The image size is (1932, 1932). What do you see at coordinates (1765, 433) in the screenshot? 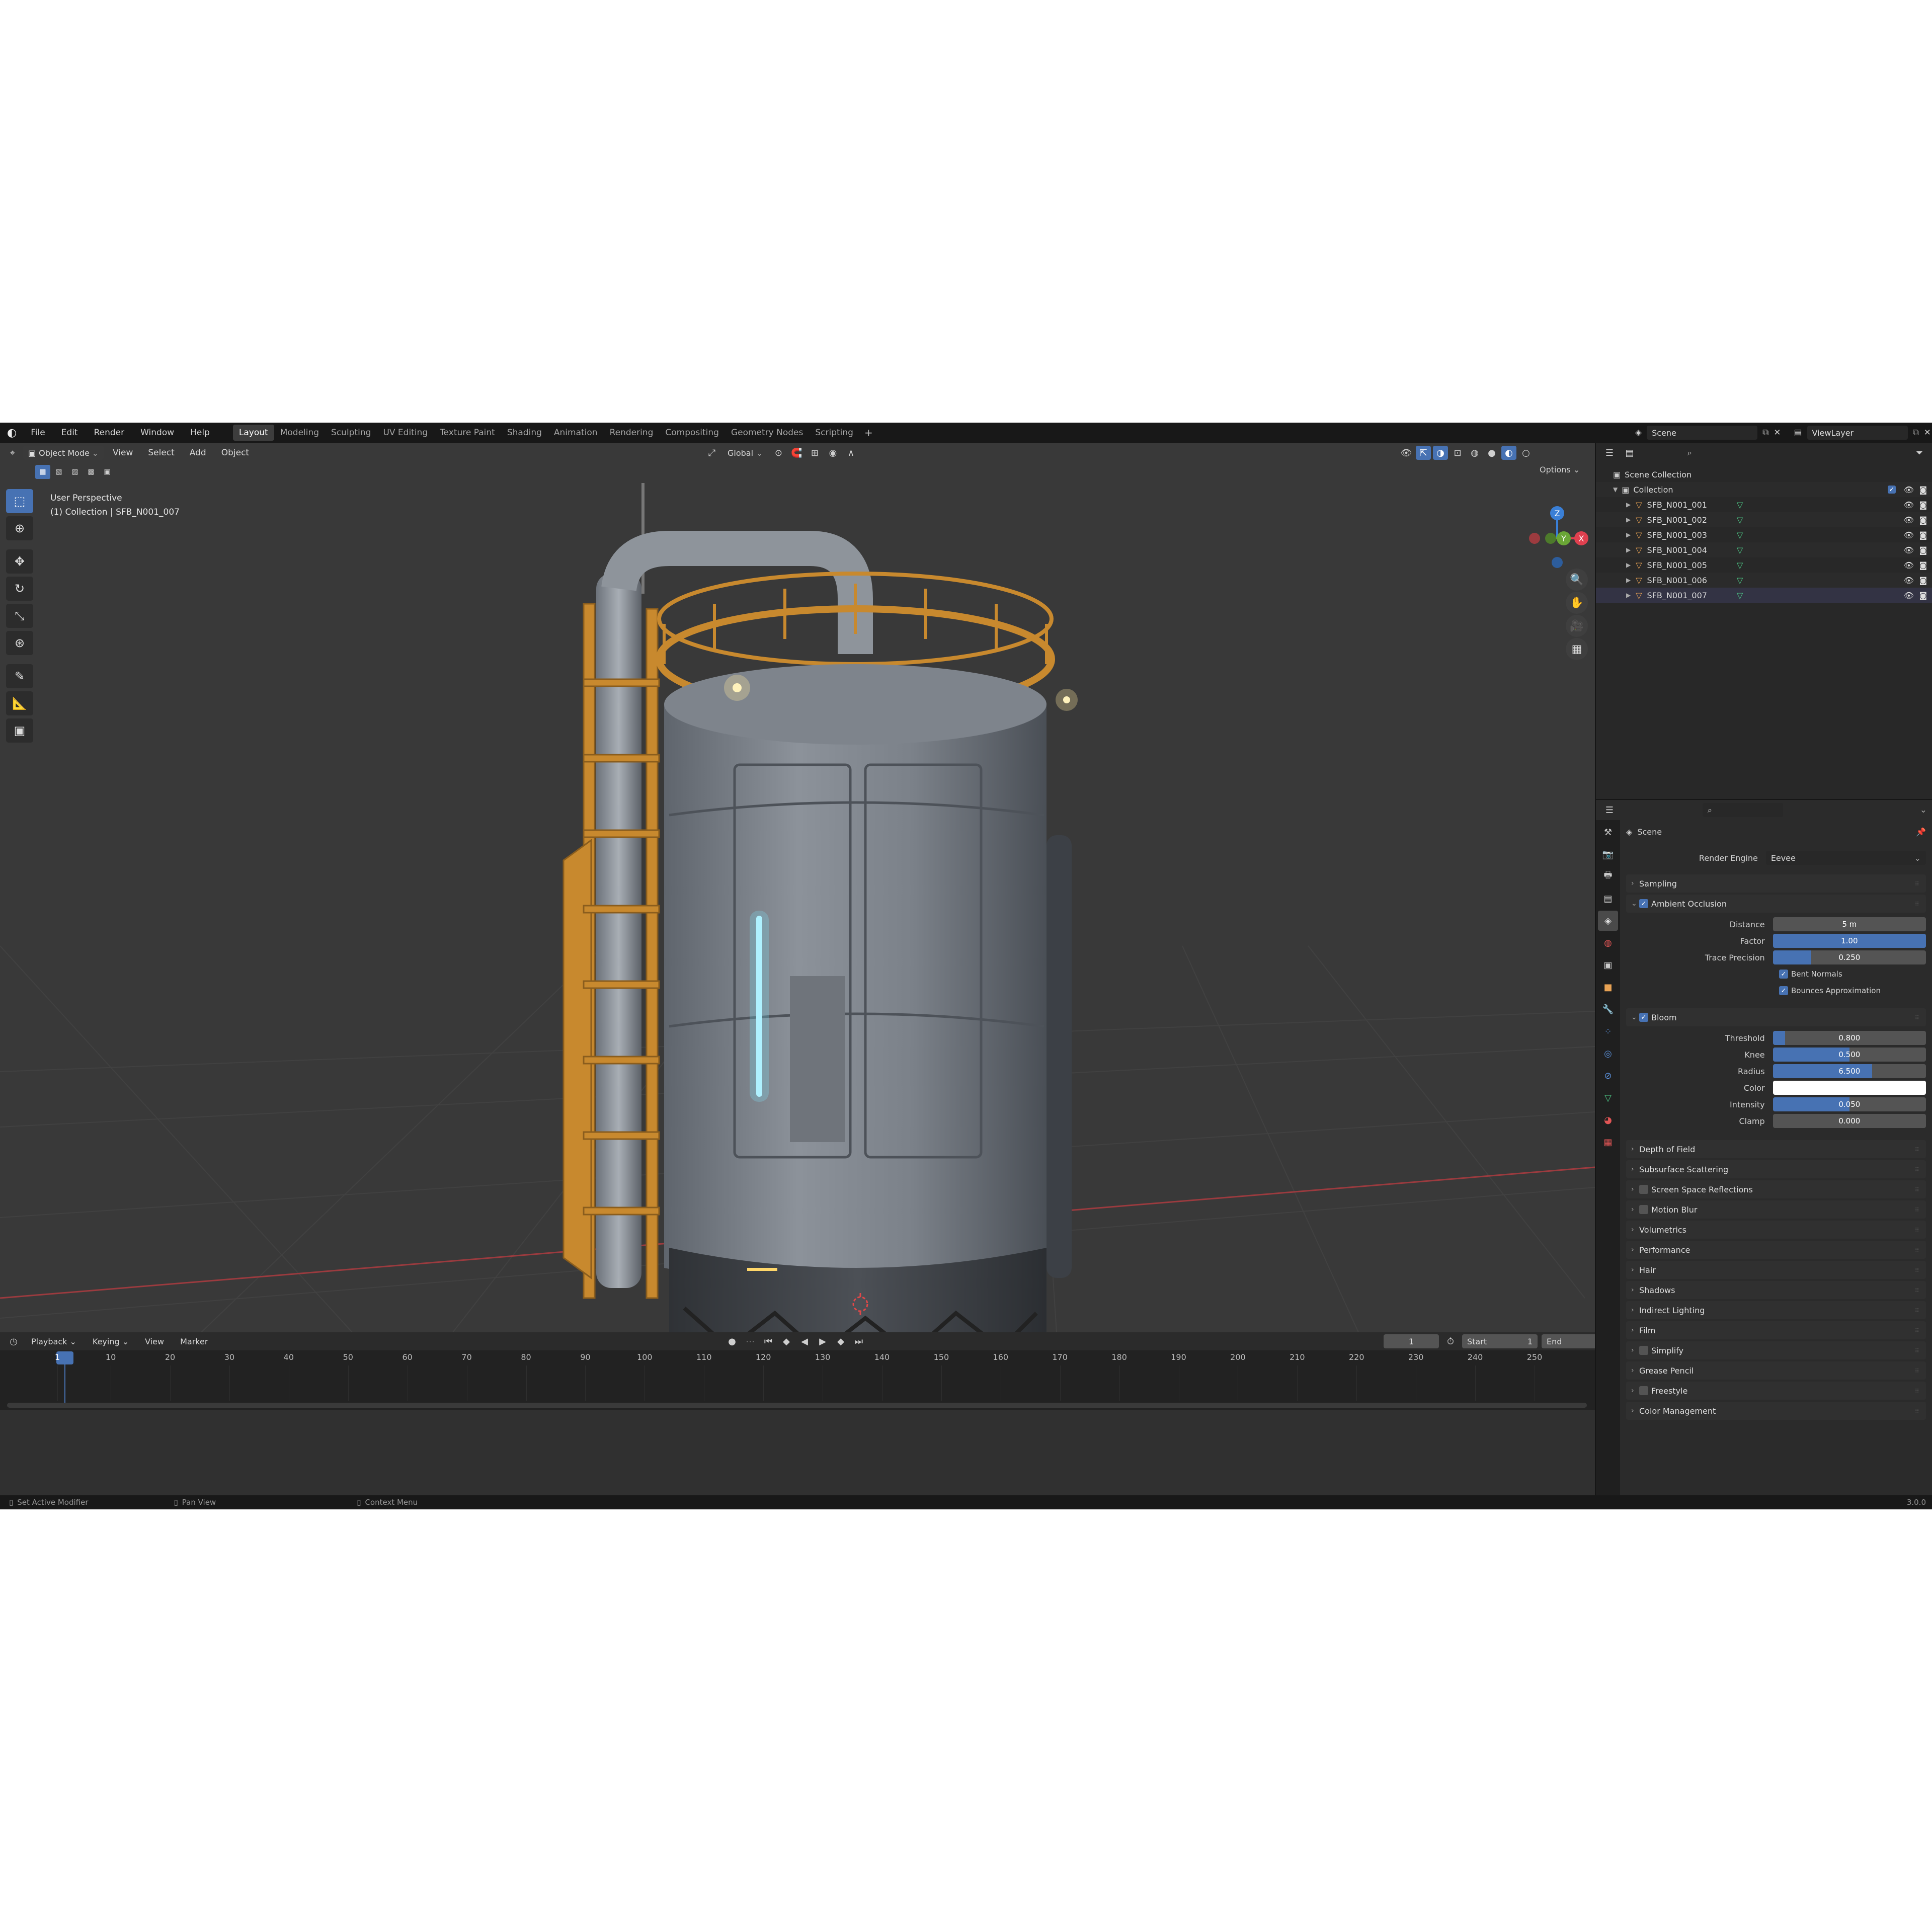
I see `scene-new-icon: ⧉` at bounding box center [1765, 433].